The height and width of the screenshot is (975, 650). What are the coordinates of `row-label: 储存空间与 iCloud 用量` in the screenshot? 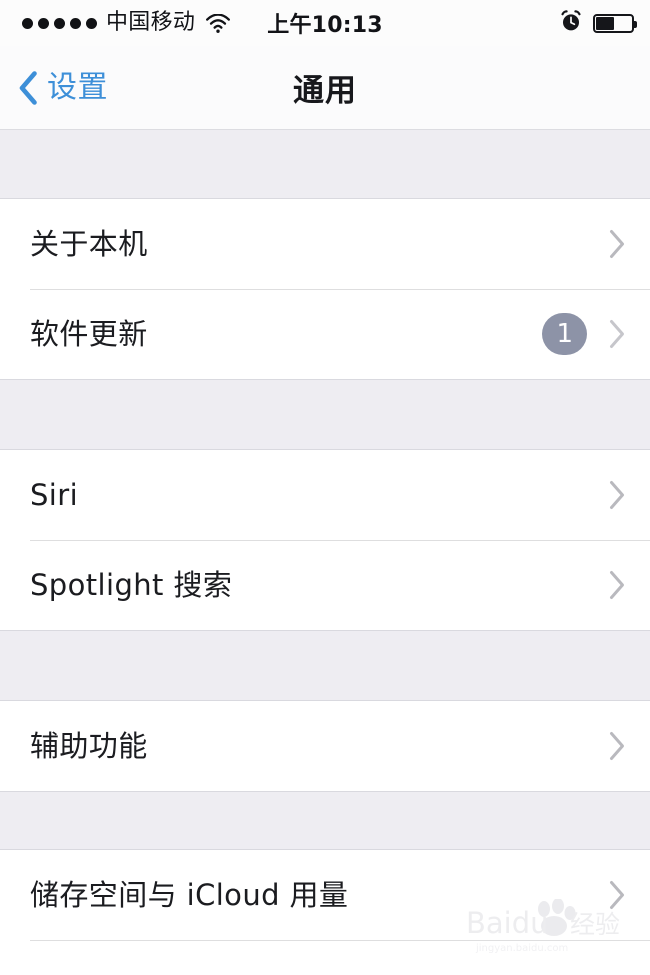 It's located at (189, 894).